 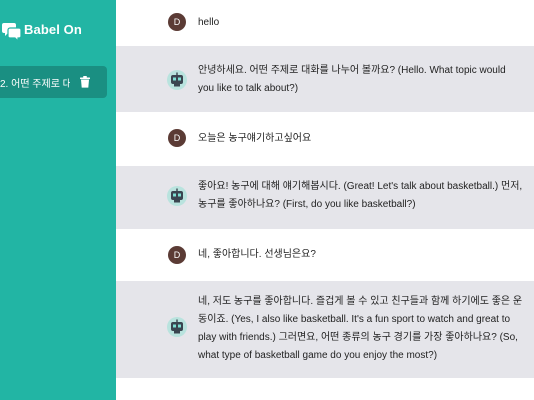 I want to click on user-message: D 네, 좋아합니다. 선생님은요?, so click(x=325, y=255).